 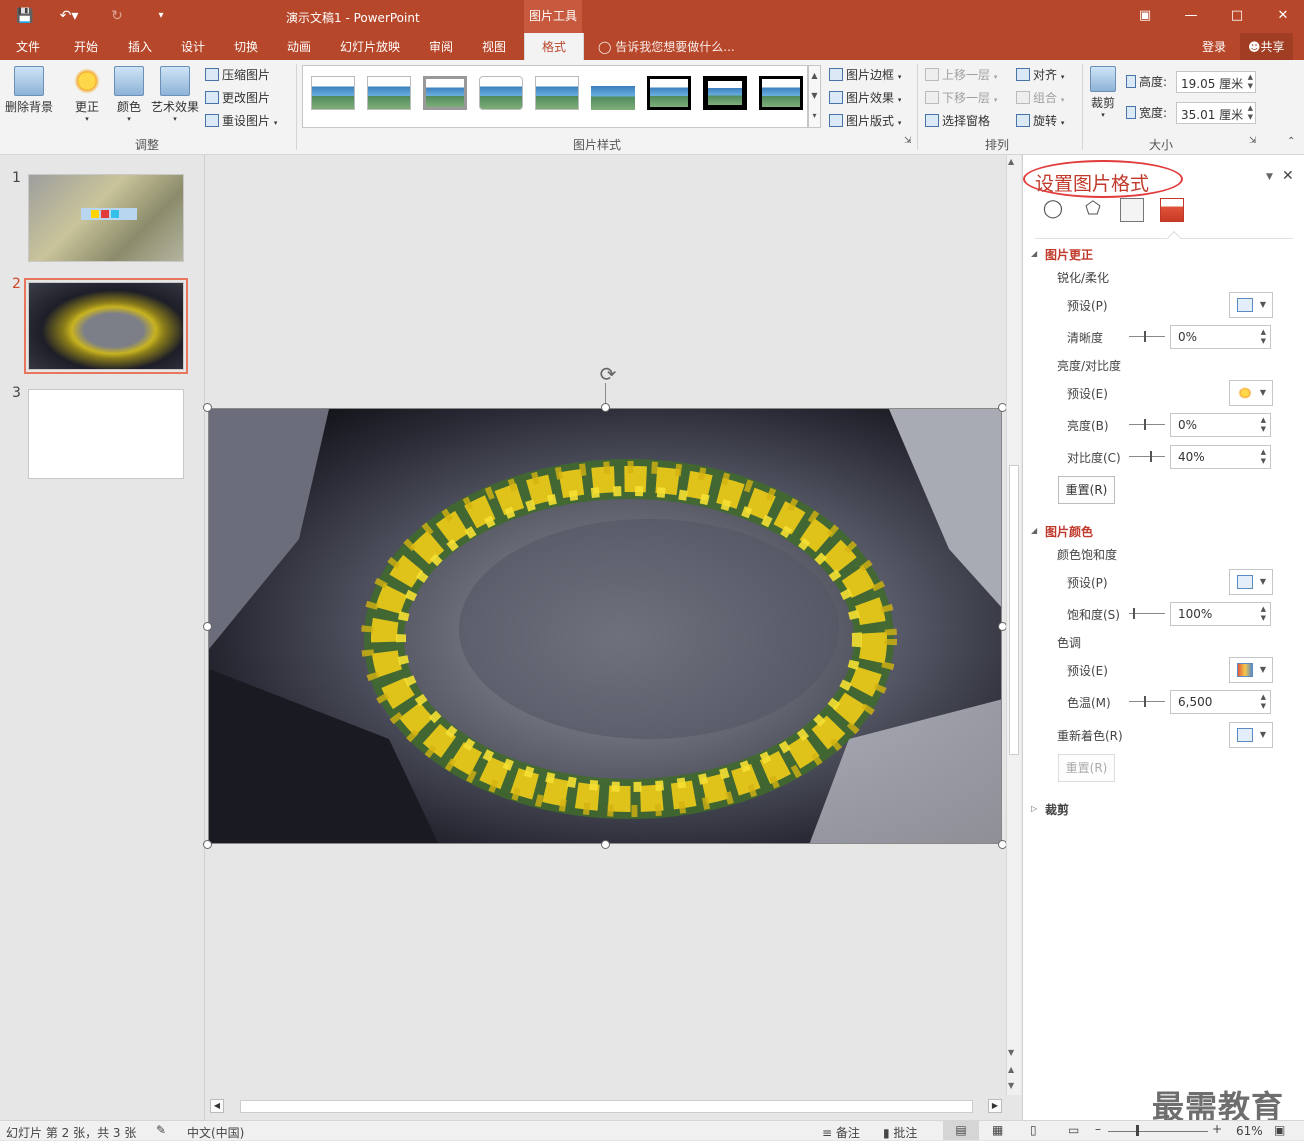 I want to click on collapse-ribbon-icon: ⌃, so click(x=1291, y=141).